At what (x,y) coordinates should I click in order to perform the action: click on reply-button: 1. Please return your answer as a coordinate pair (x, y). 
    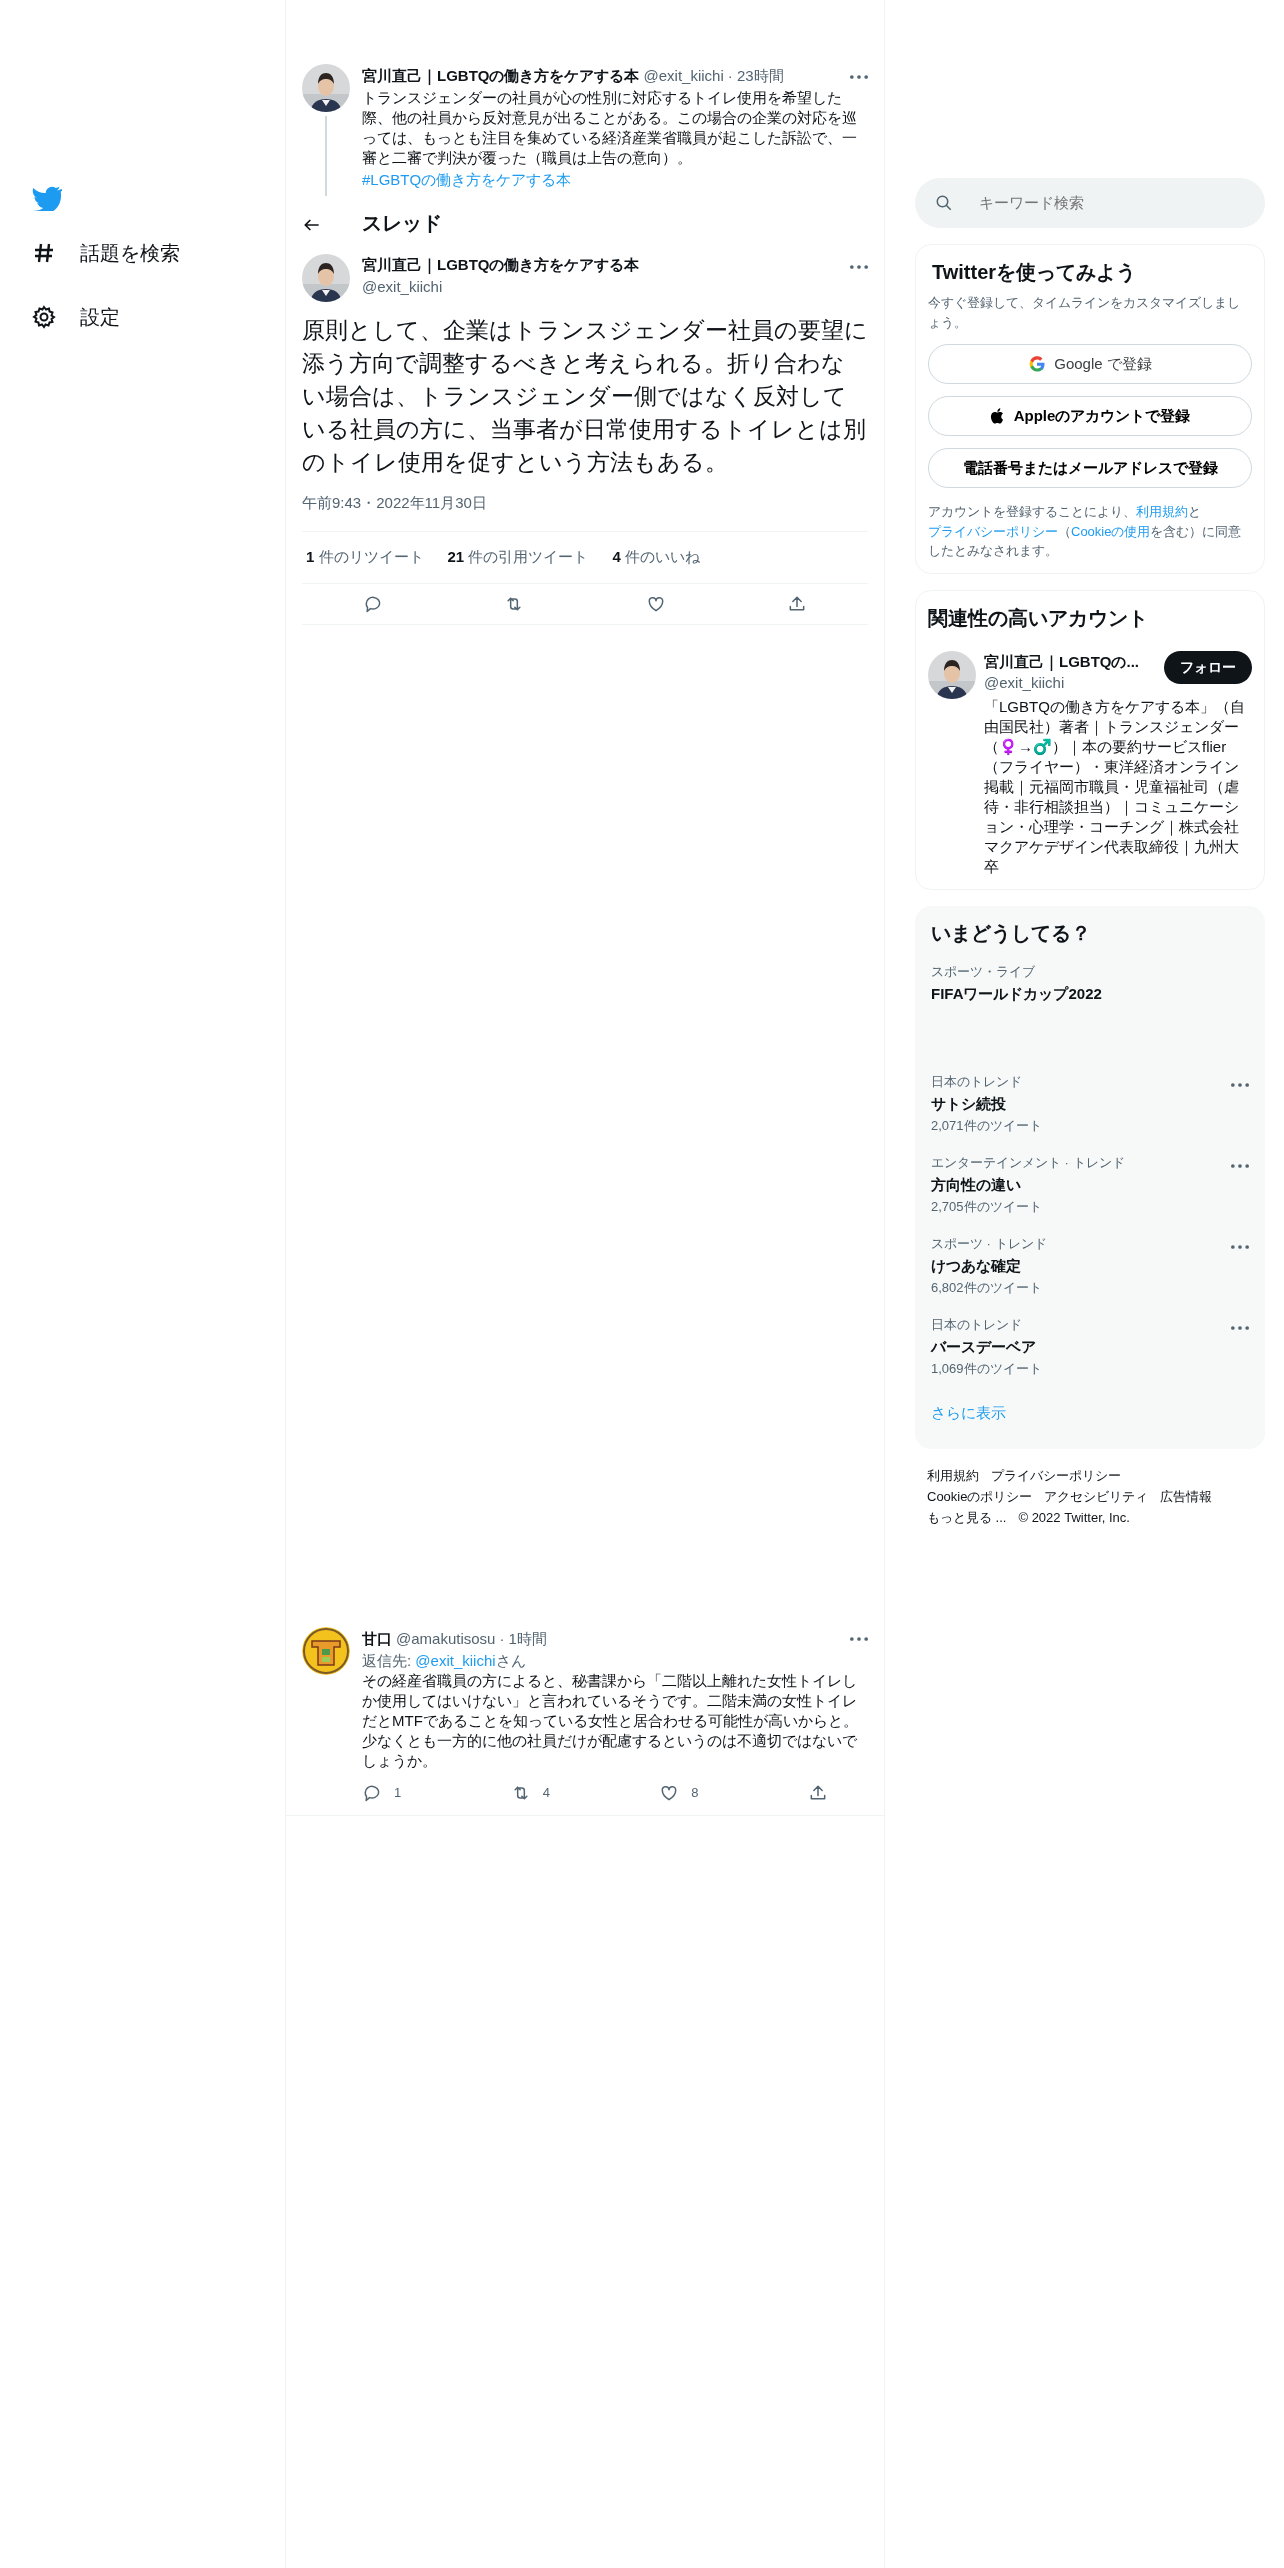
    Looking at the image, I should click on (422, 1792).